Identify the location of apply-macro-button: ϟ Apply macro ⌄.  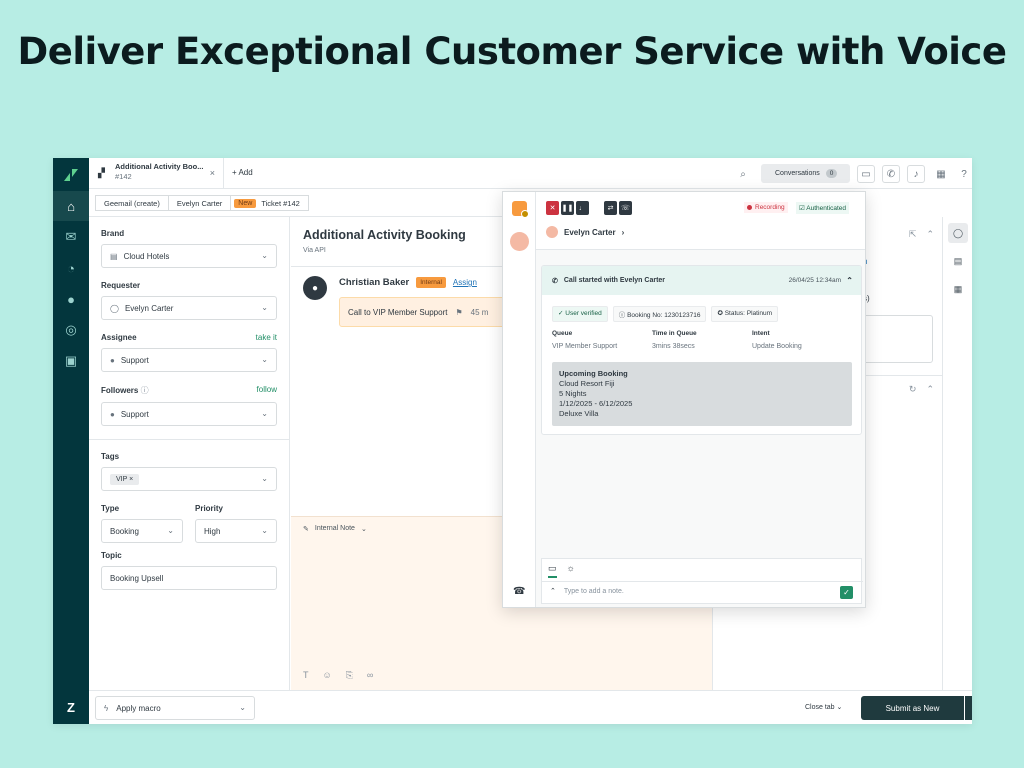
(175, 708).